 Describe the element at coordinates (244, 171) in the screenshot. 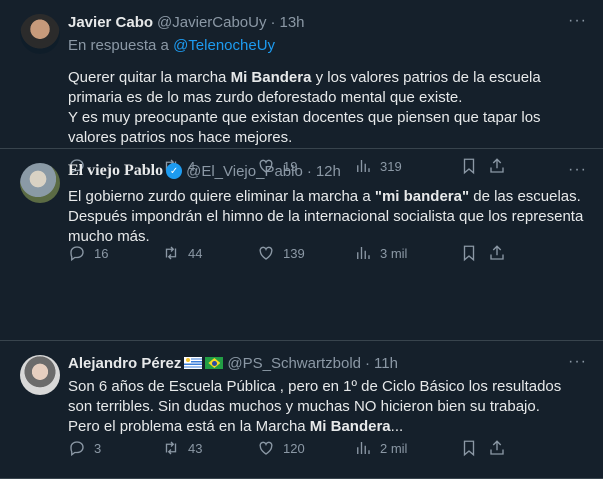

I see `author-handle: @El_Viejo_Pablo` at that location.